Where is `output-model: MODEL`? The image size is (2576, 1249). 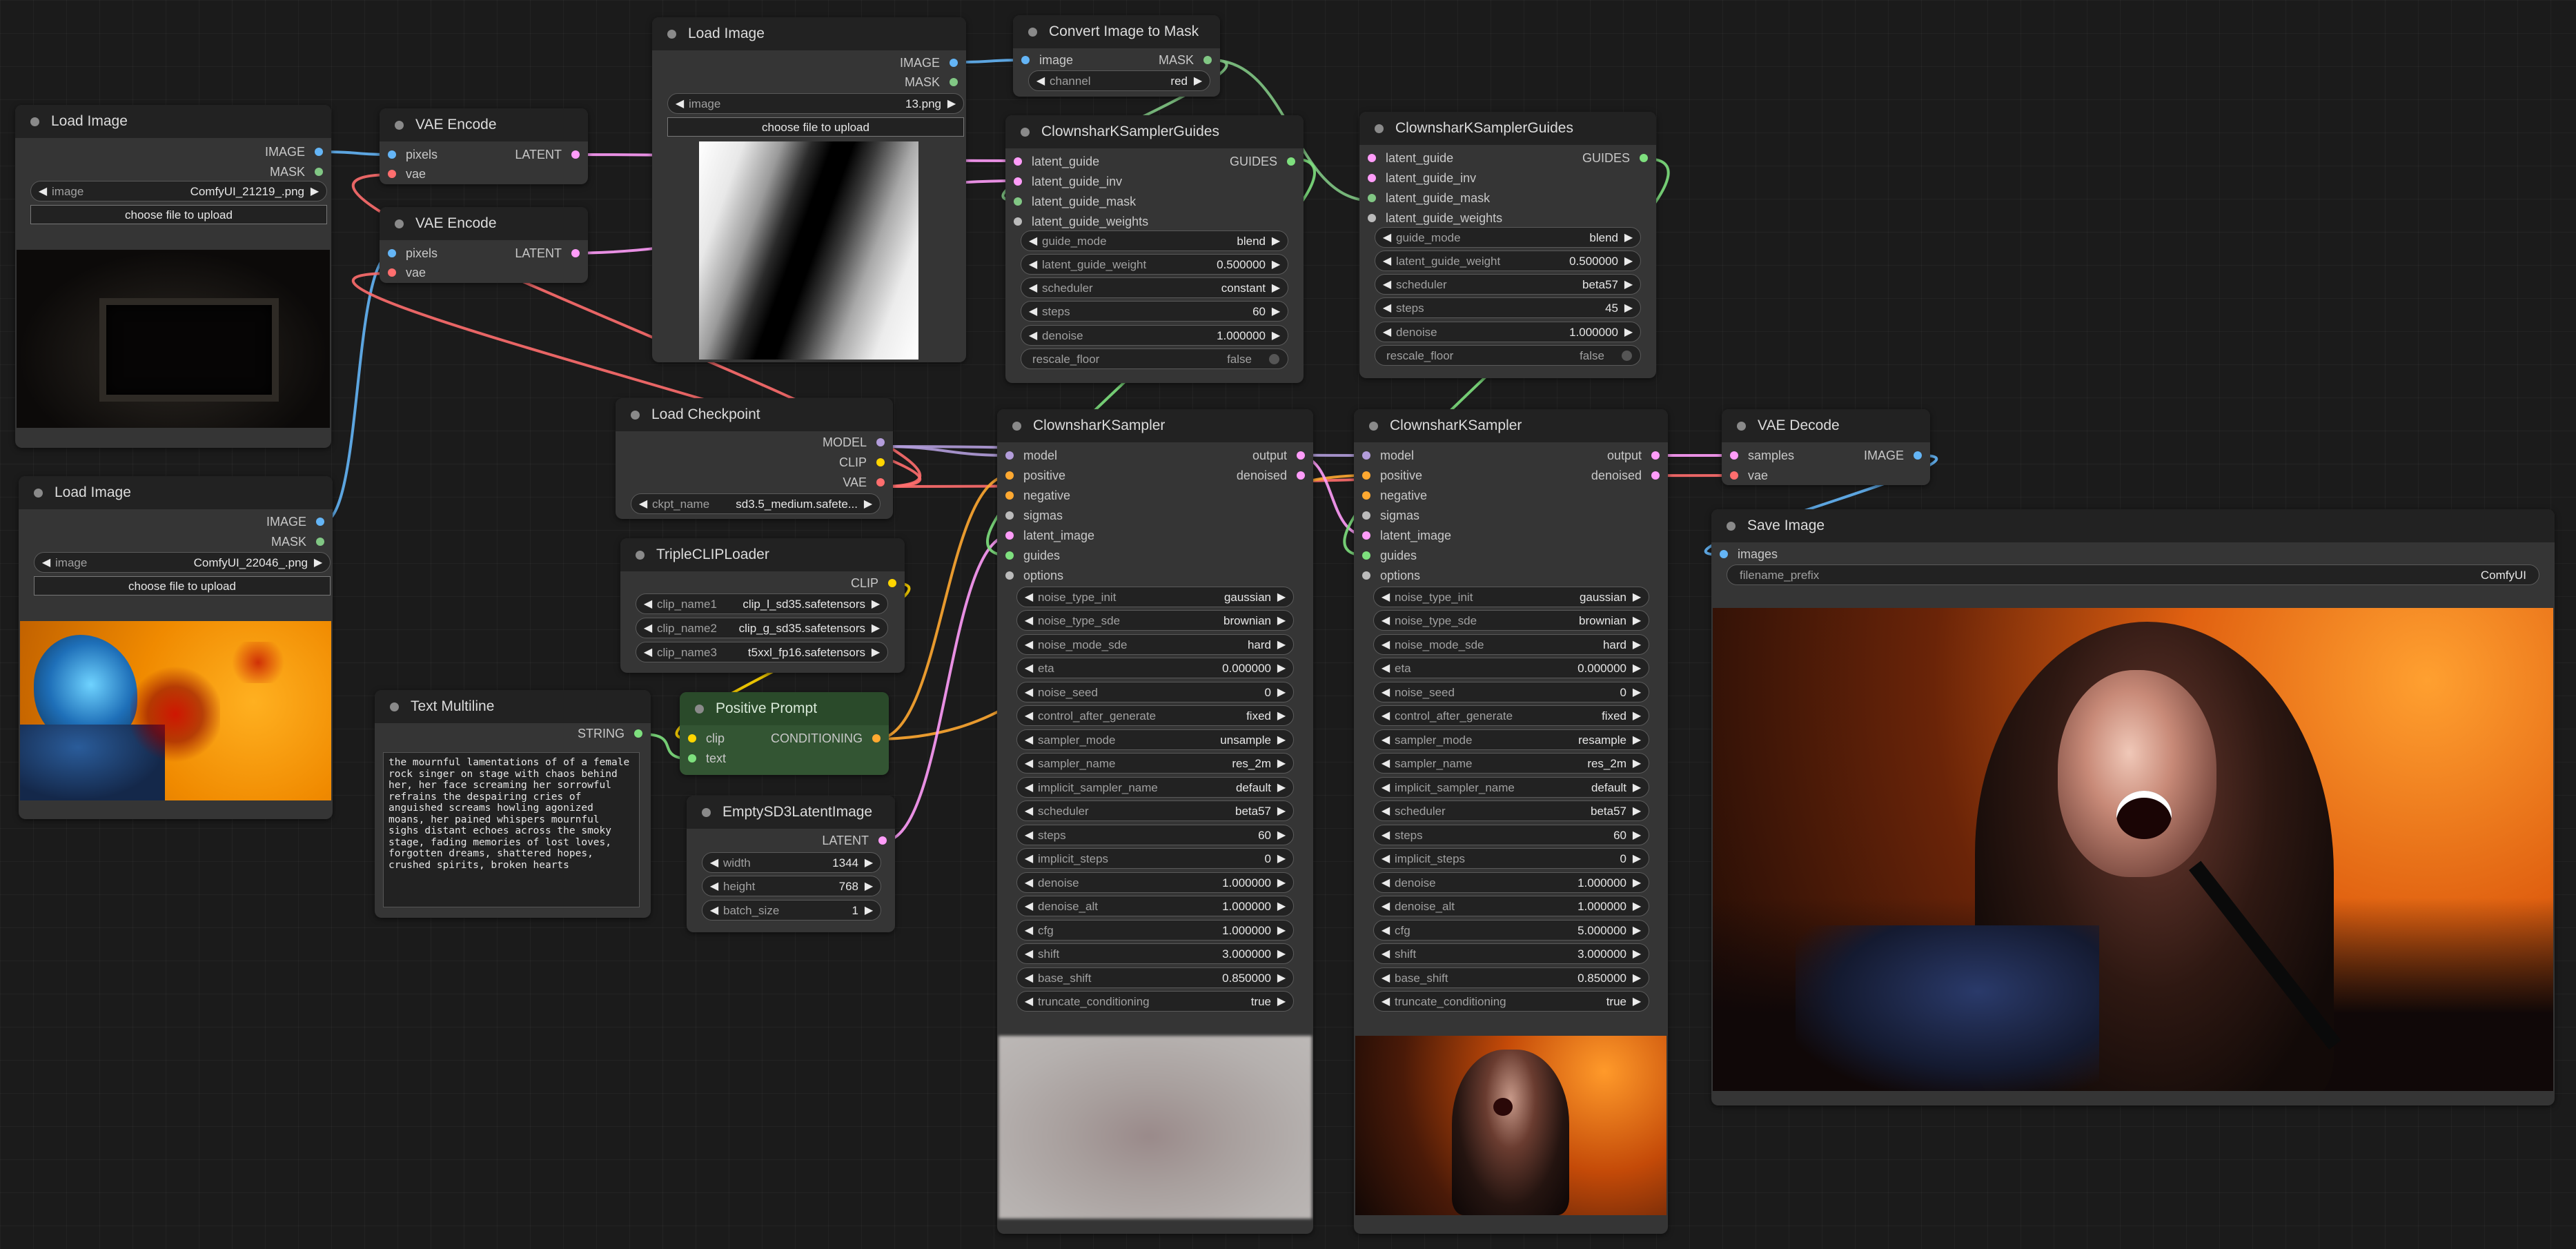
output-model: MODEL is located at coordinates (854, 442).